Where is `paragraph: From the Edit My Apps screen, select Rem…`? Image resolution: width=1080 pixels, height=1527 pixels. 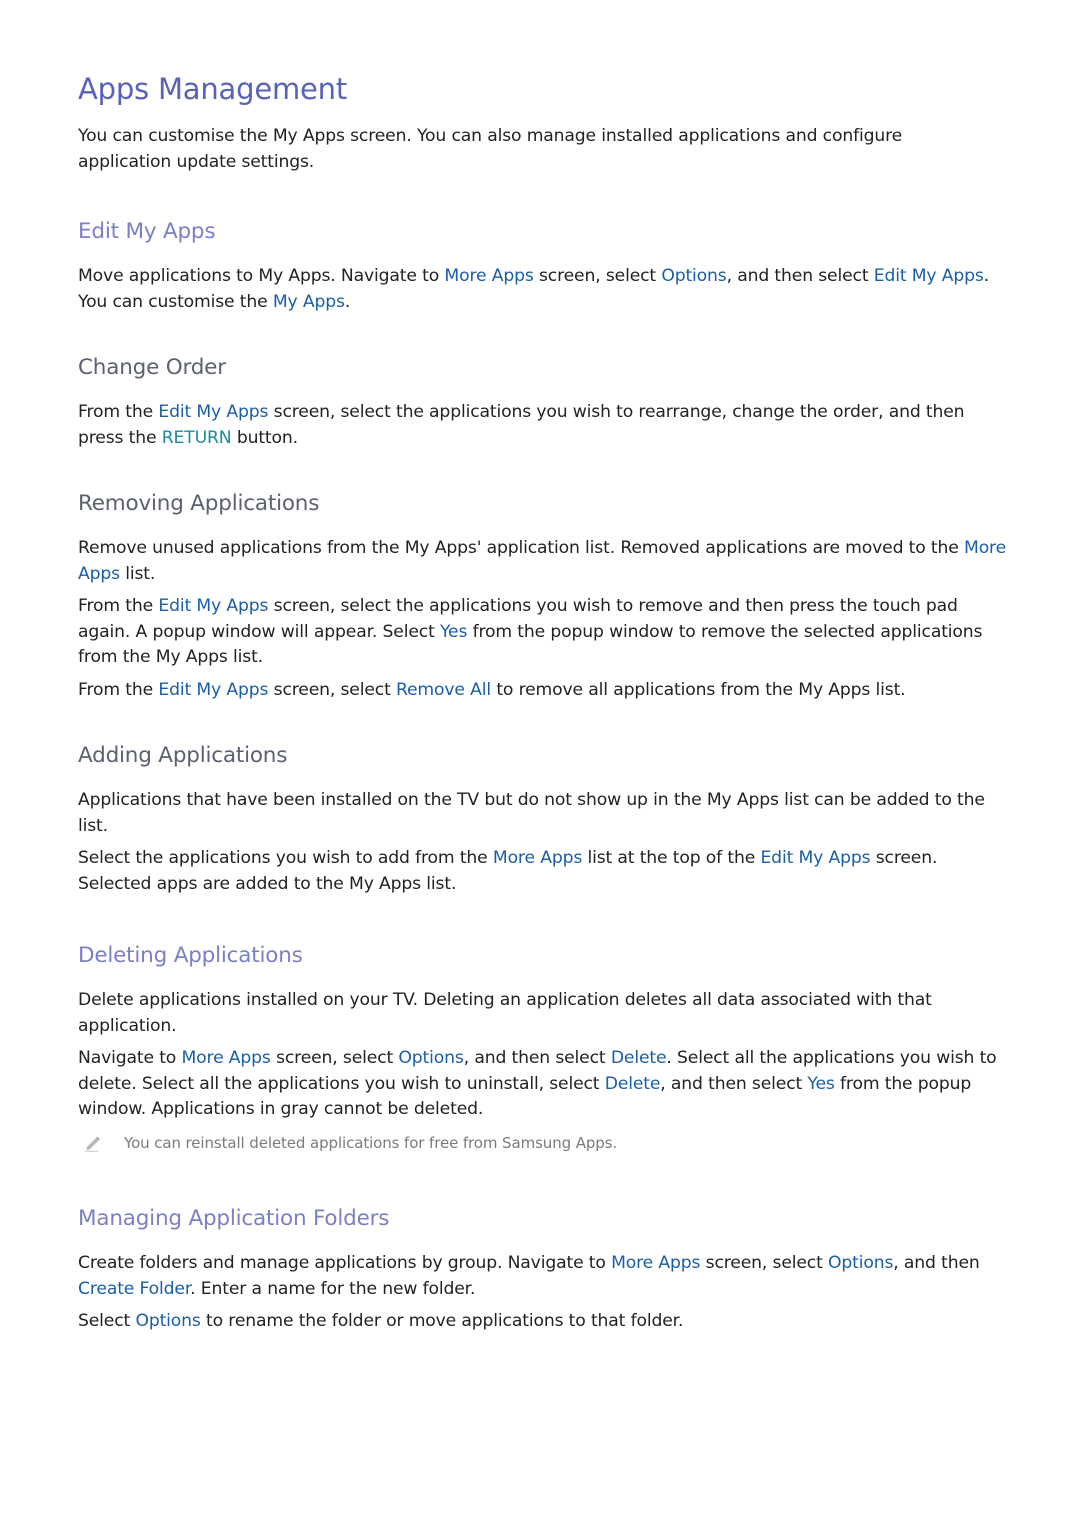 paragraph: From the Edit My Apps screen, select Rem… is located at coordinates (492, 689).